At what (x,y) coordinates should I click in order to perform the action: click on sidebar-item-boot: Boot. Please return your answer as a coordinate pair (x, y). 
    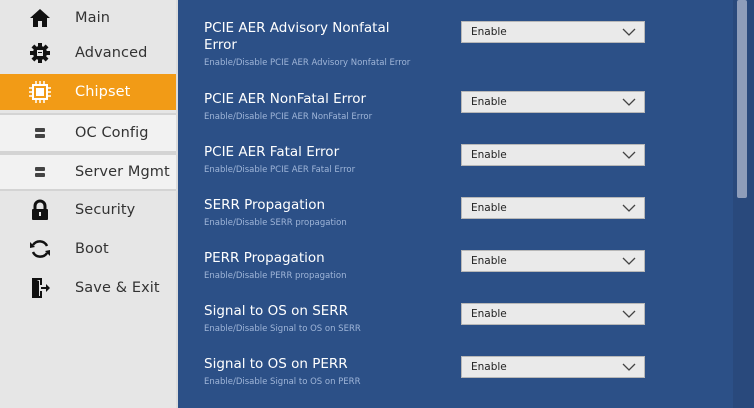
    Looking at the image, I should click on (88, 249).